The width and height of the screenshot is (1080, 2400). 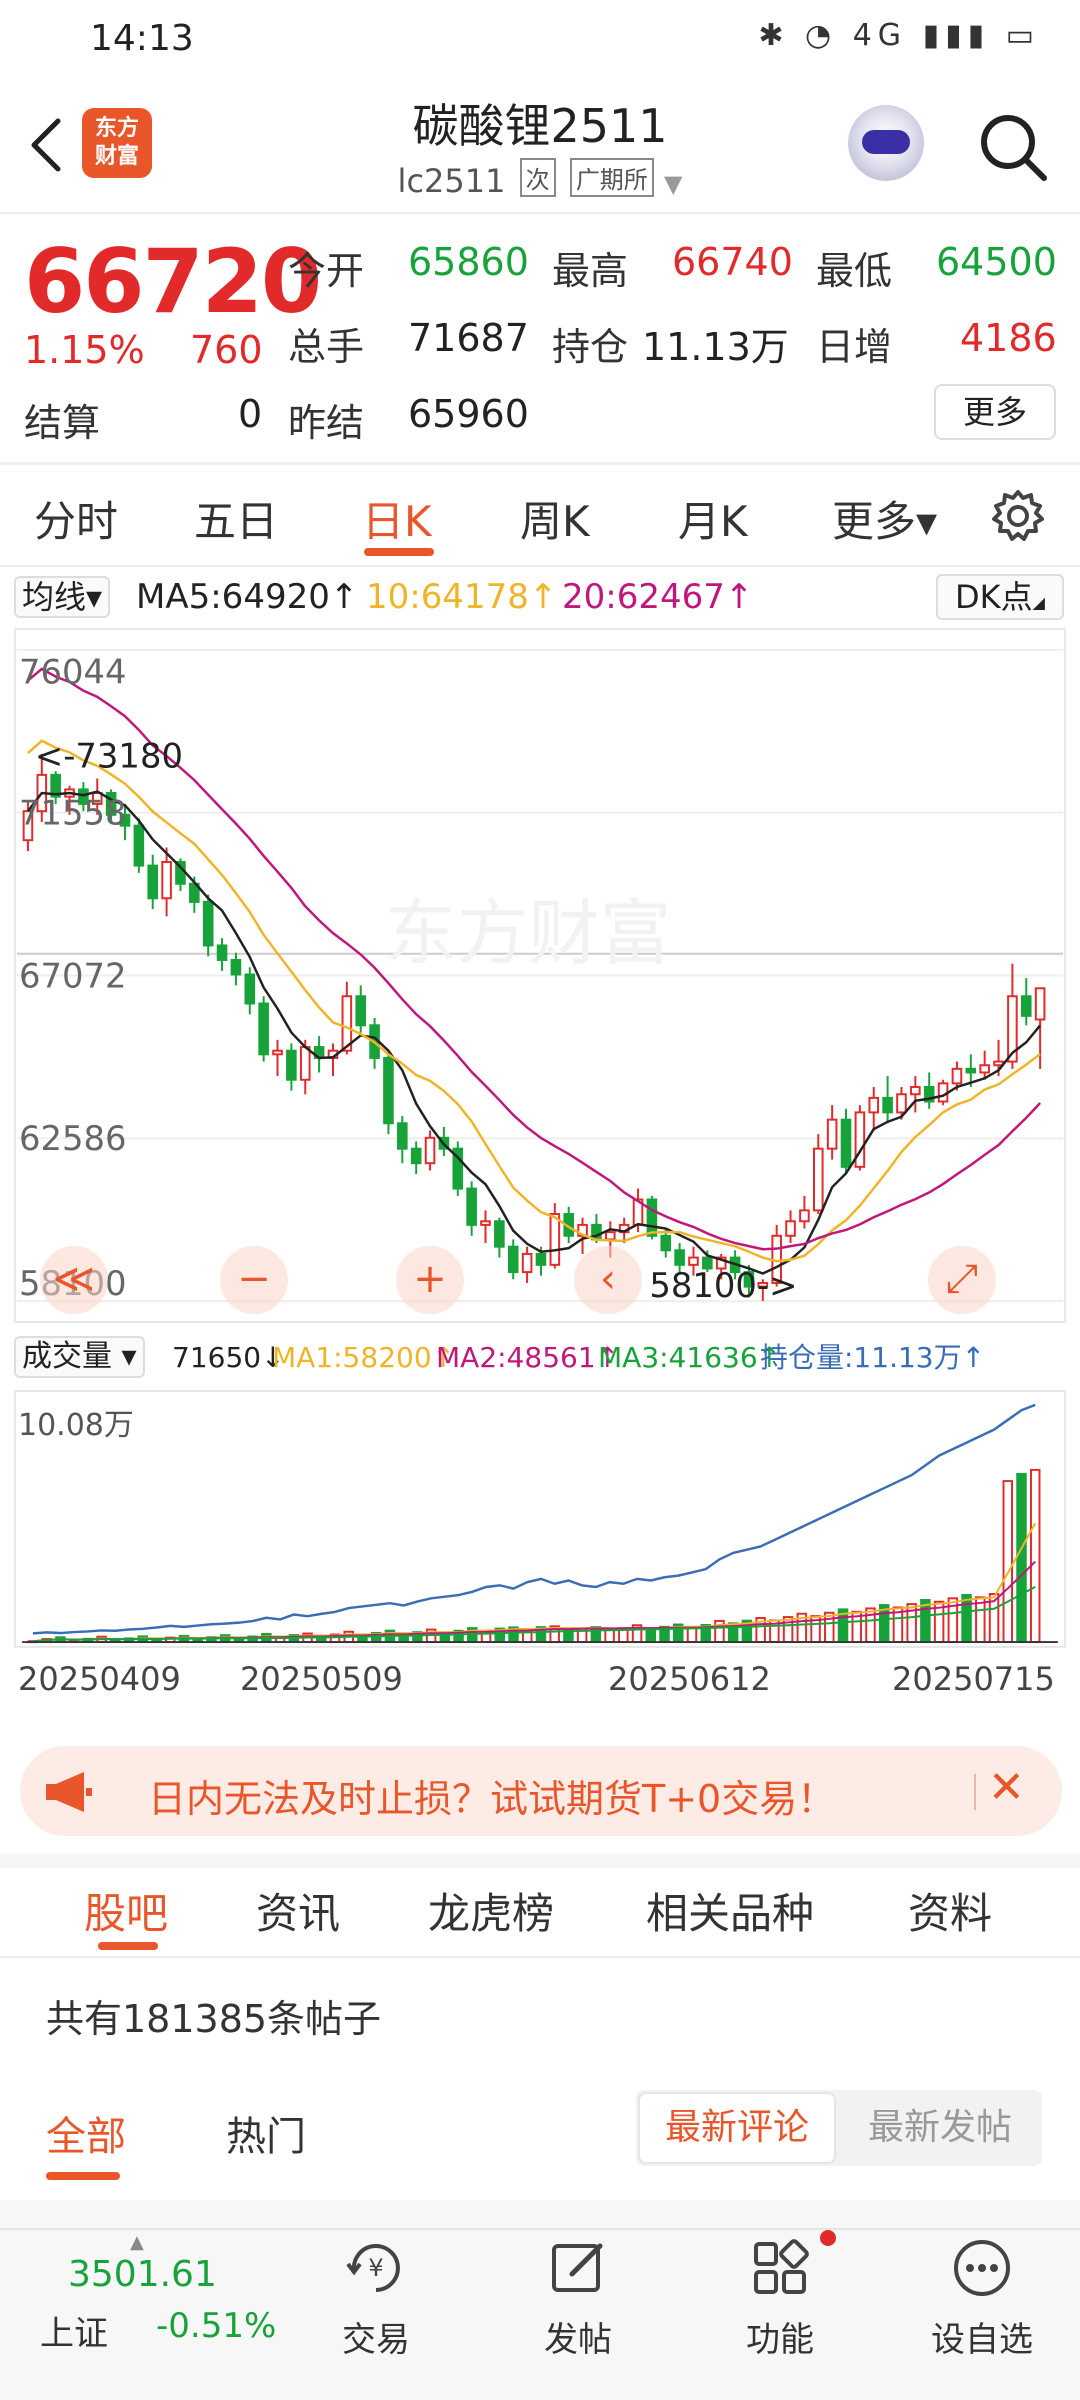 What do you see at coordinates (737, 2128) in the screenshot?
I see `sort-latest-comment: 最新评论` at bounding box center [737, 2128].